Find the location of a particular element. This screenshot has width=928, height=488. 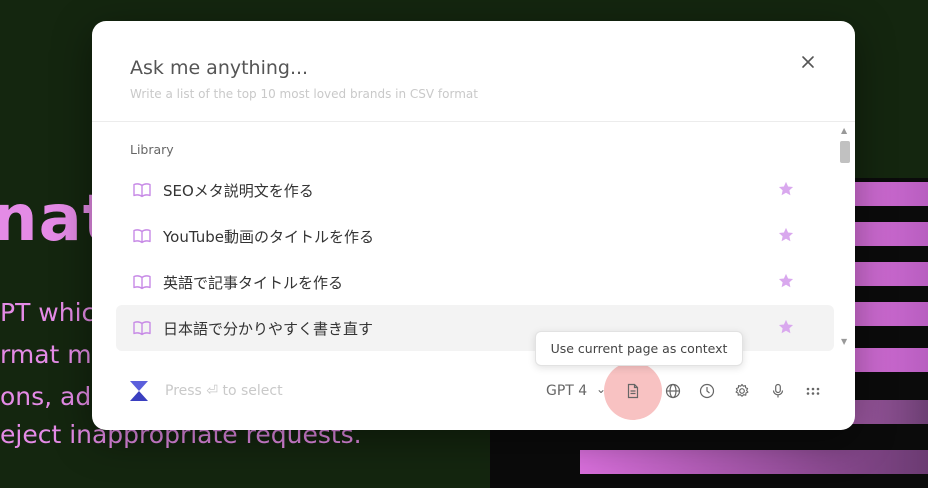

background-text-line: rmat m is located at coordinates (46, 354).